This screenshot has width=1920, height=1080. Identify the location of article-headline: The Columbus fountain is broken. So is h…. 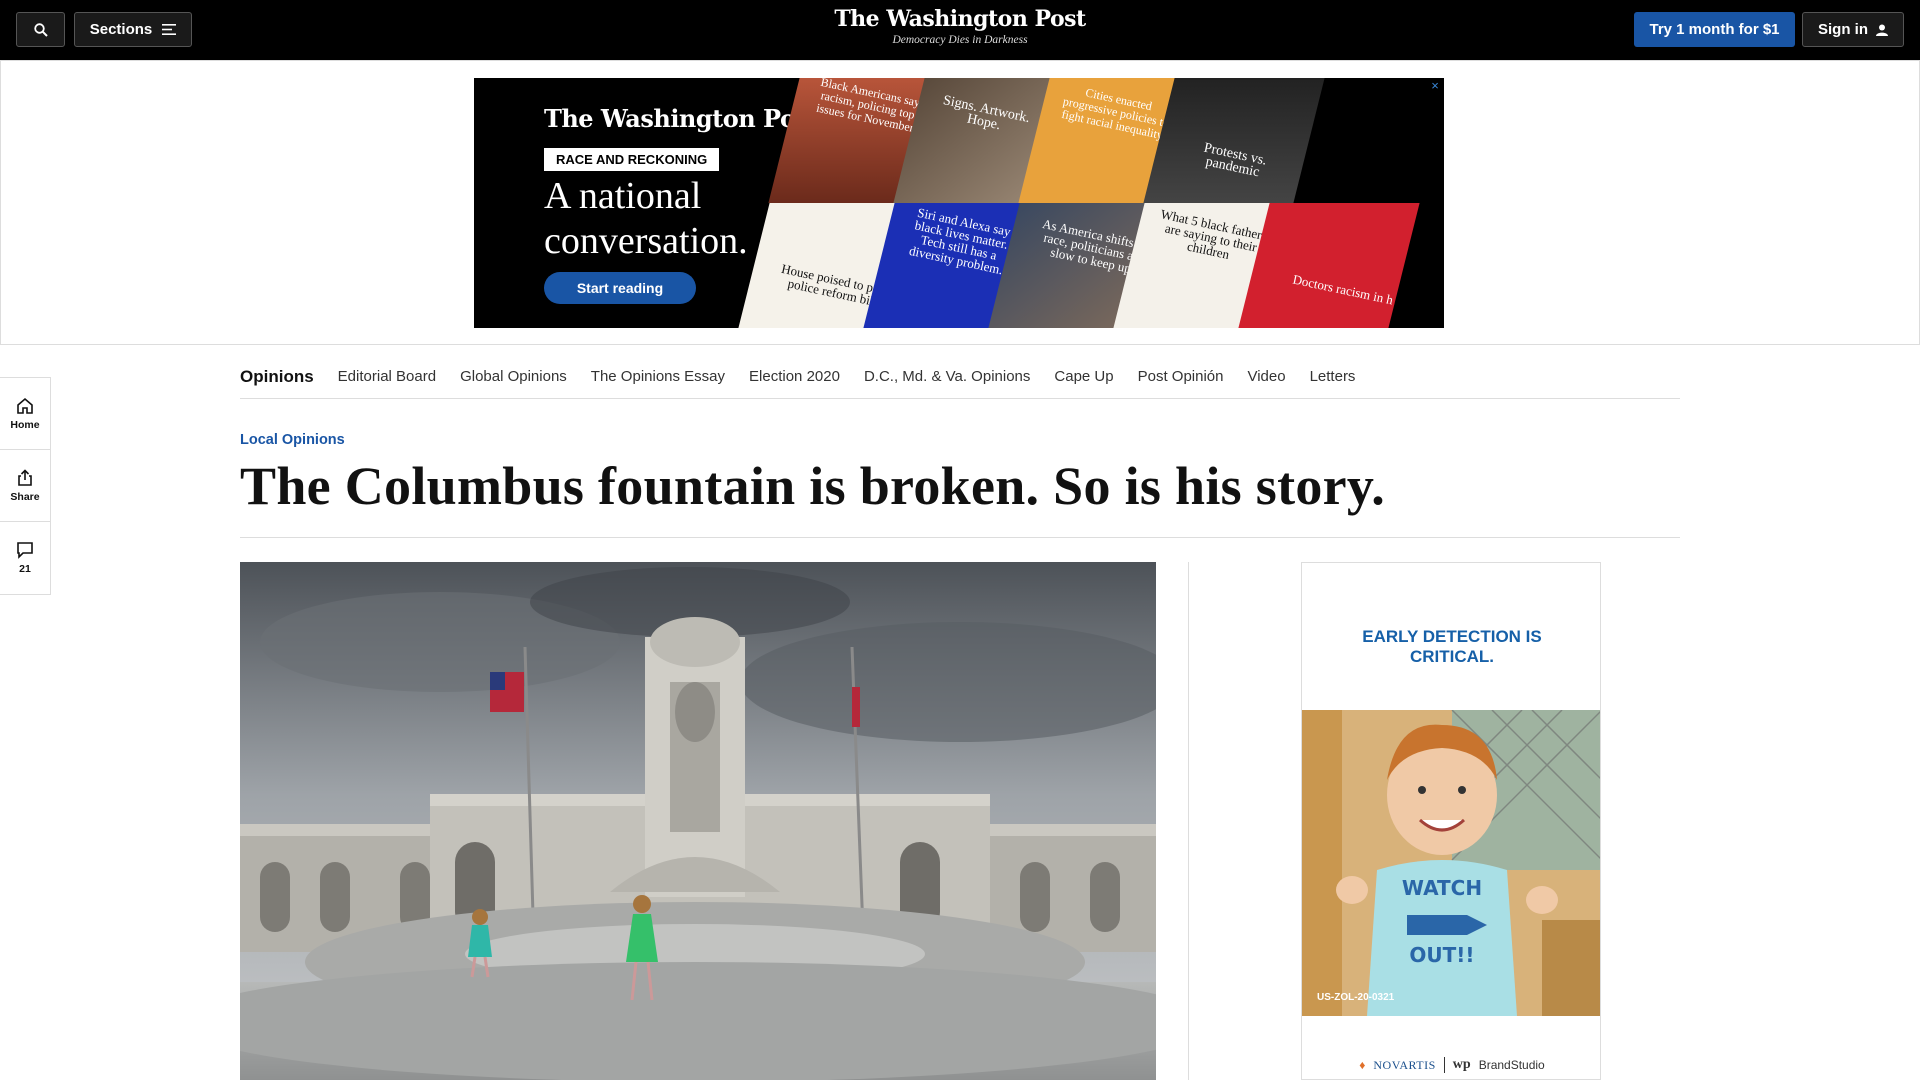
(813, 486).